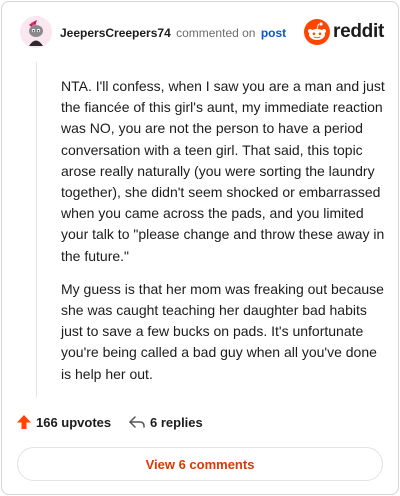 The width and height of the screenshot is (400, 496). What do you see at coordinates (173, 33) in the screenshot?
I see `comment-meta: JeepersCreepers74 commented on post` at bounding box center [173, 33].